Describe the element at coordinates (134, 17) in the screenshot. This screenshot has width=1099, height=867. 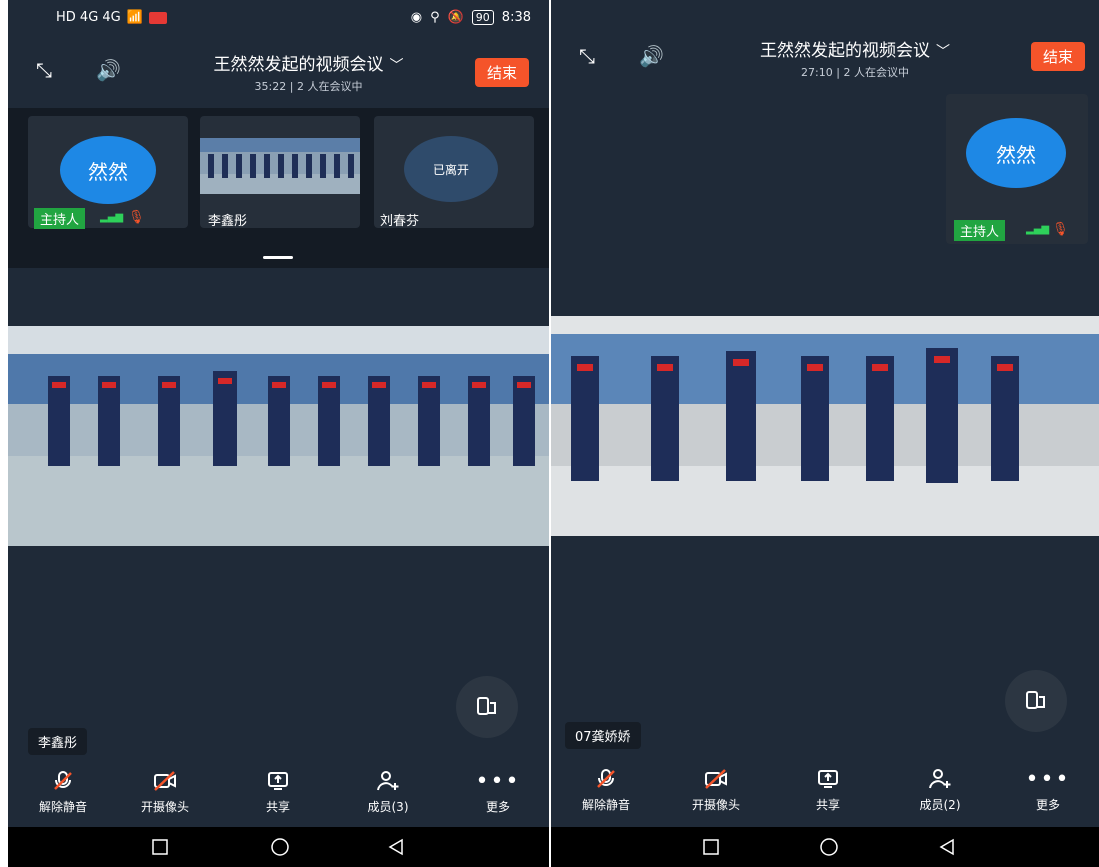
I see `wifi-icon: 📶` at that location.